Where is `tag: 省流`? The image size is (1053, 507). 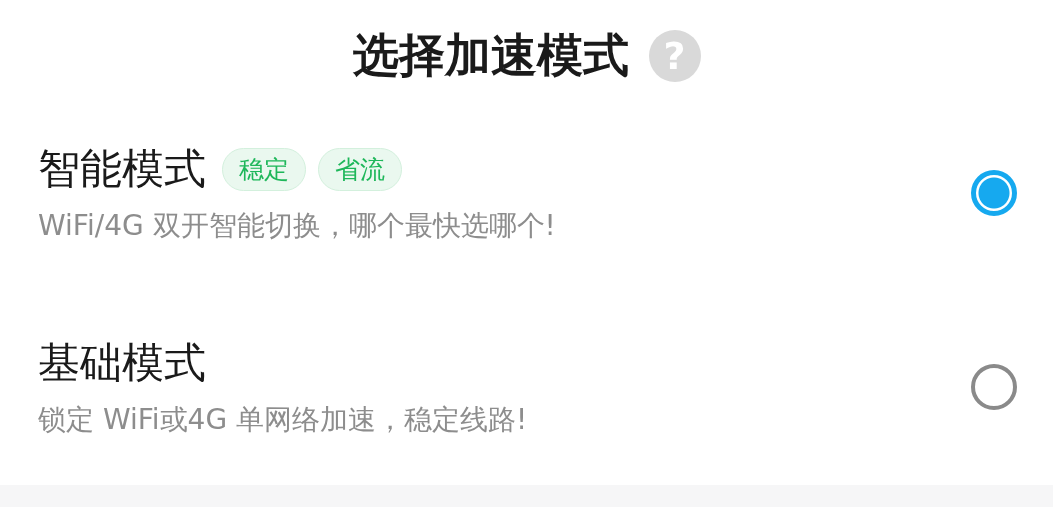
tag: 省流 is located at coordinates (360, 169).